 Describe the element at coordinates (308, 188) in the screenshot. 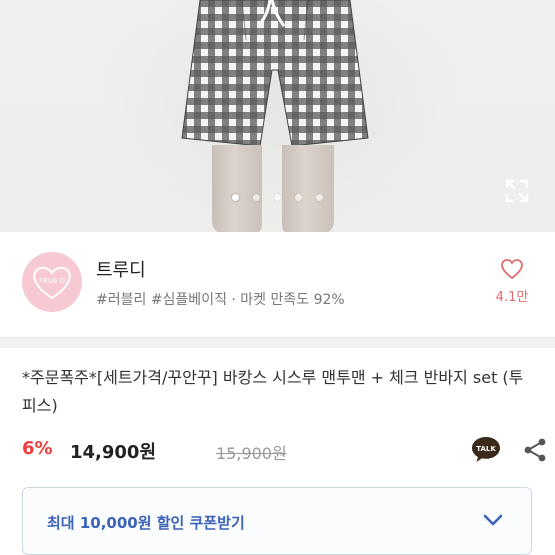

I see `model-leg-right` at that location.